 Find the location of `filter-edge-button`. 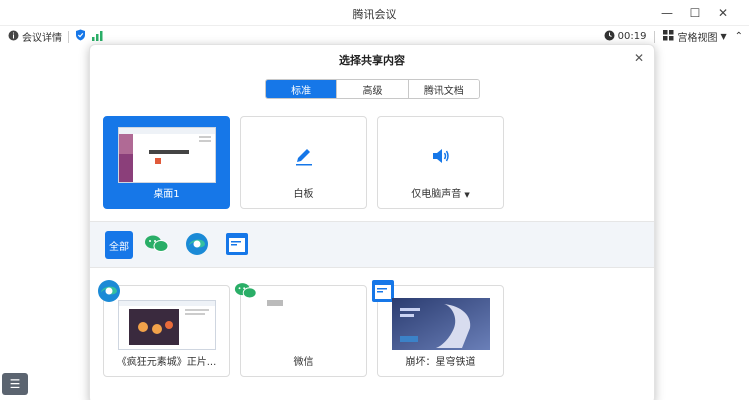

filter-edge-button is located at coordinates (197, 245).